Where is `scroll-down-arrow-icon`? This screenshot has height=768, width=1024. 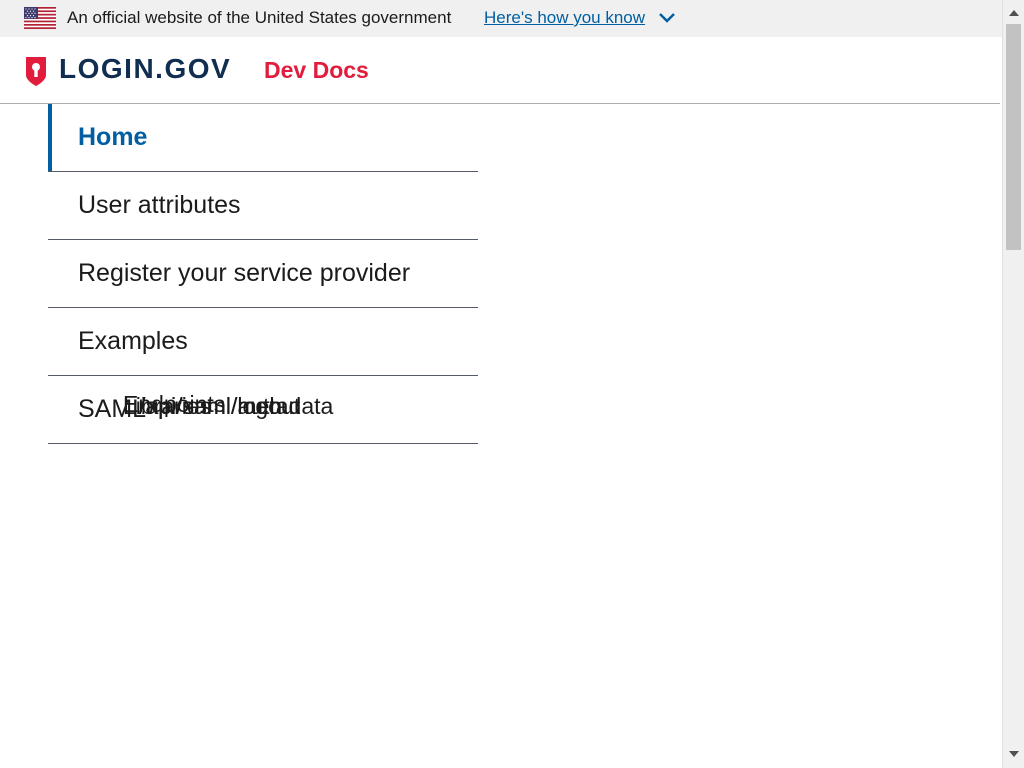 scroll-down-arrow-icon is located at coordinates (1014, 754).